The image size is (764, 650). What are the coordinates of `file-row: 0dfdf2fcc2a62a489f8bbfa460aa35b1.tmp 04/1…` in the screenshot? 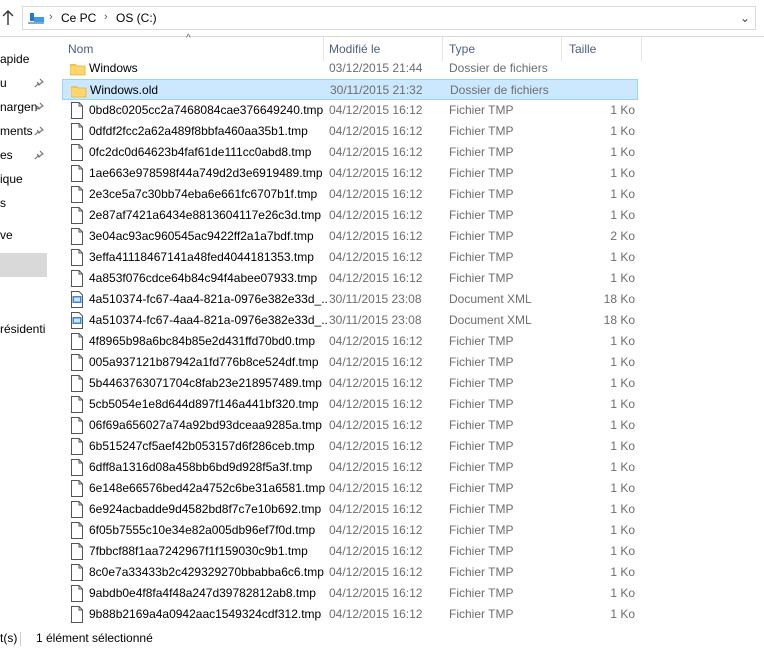 It's located at (350, 131).